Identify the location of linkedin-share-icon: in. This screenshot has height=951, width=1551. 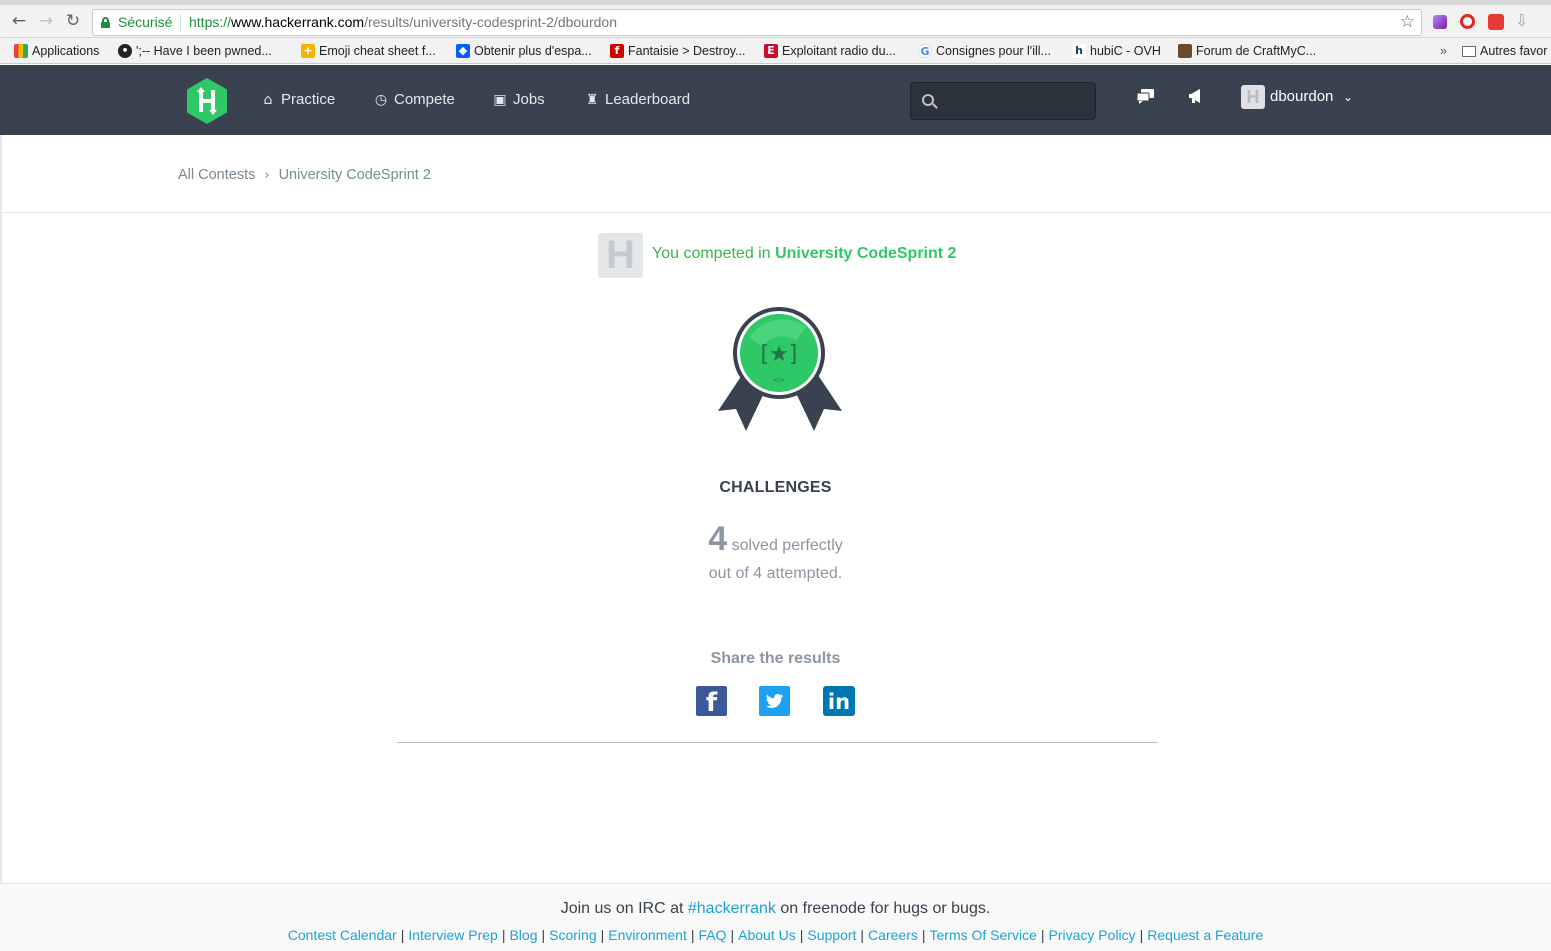
(841, 701).